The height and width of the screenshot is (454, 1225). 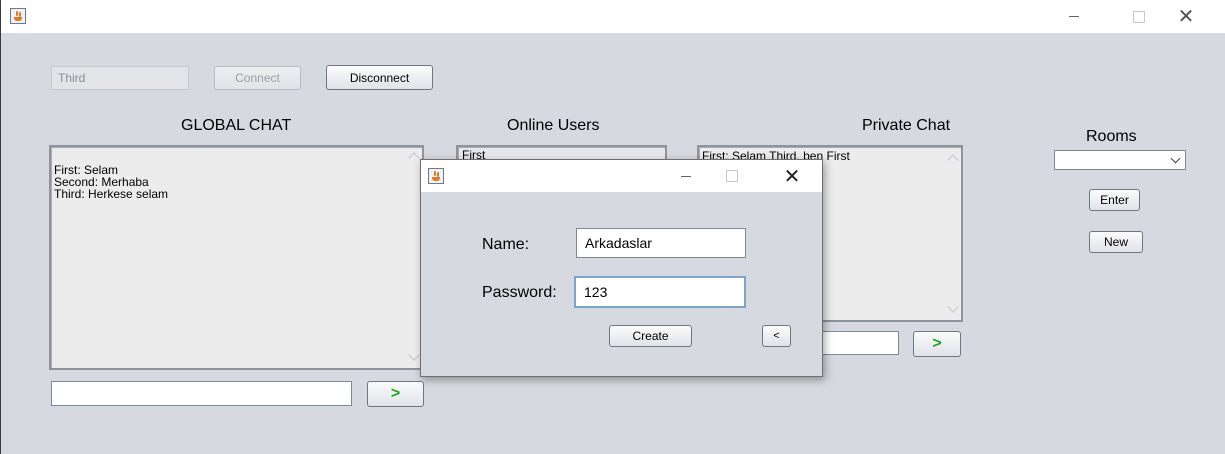 What do you see at coordinates (1120, 160) in the screenshot?
I see `rooms-dropdown` at bounding box center [1120, 160].